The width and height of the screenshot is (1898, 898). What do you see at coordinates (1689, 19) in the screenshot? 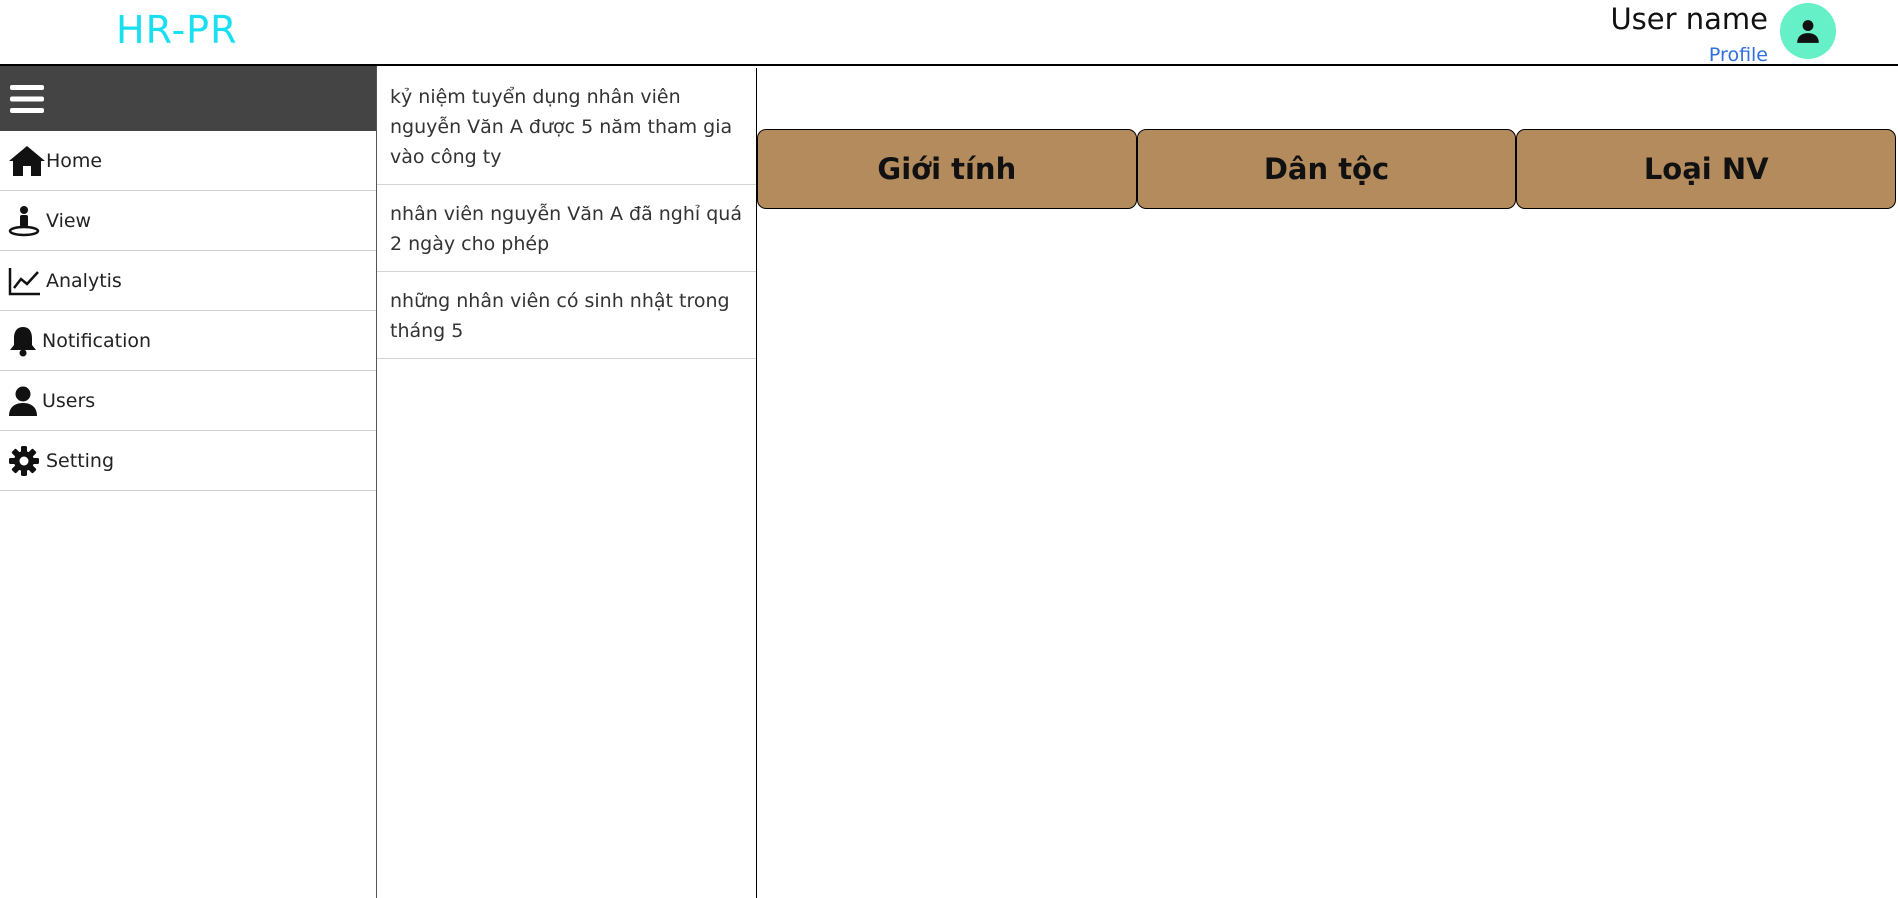
I see `user-name-label: User name` at bounding box center [1689, 19].